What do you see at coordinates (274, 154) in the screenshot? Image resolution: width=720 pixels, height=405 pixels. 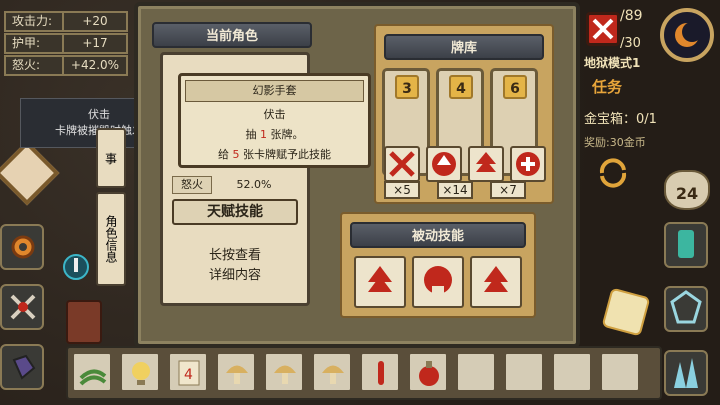 I see `gloves-line-2: 给 5 张卡牌赋予此技能` at bounding box center [274, 154].